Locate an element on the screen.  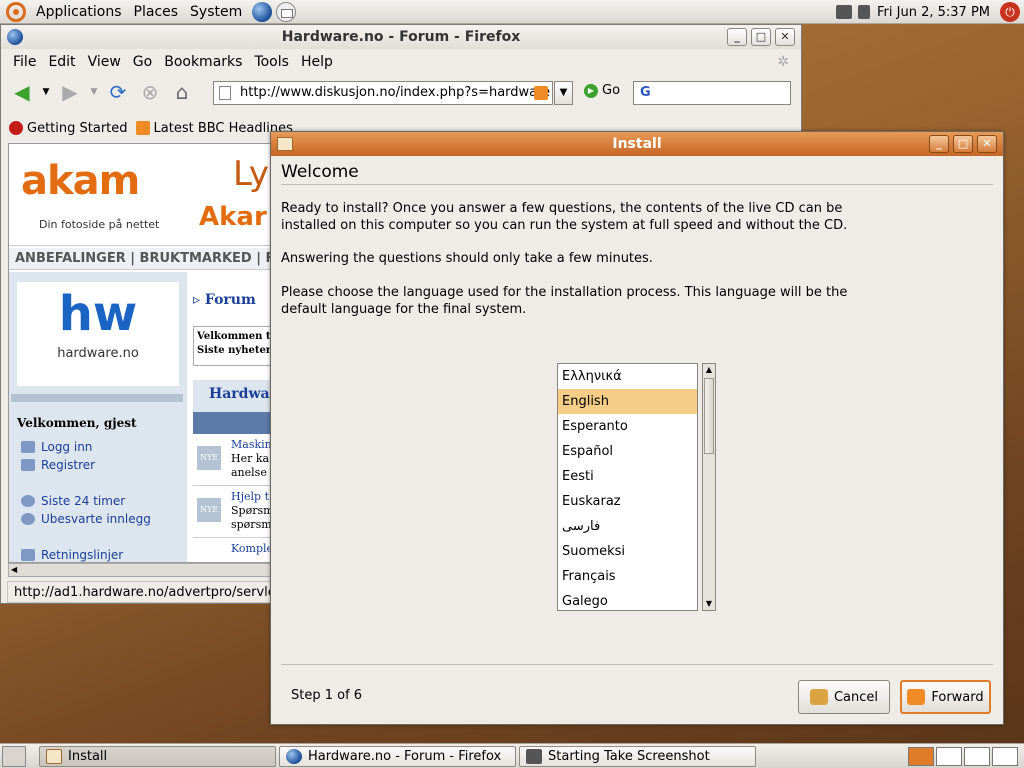
task-firefox: Hardware.no - Forum - Firefox is located at coordinates (397, 756).